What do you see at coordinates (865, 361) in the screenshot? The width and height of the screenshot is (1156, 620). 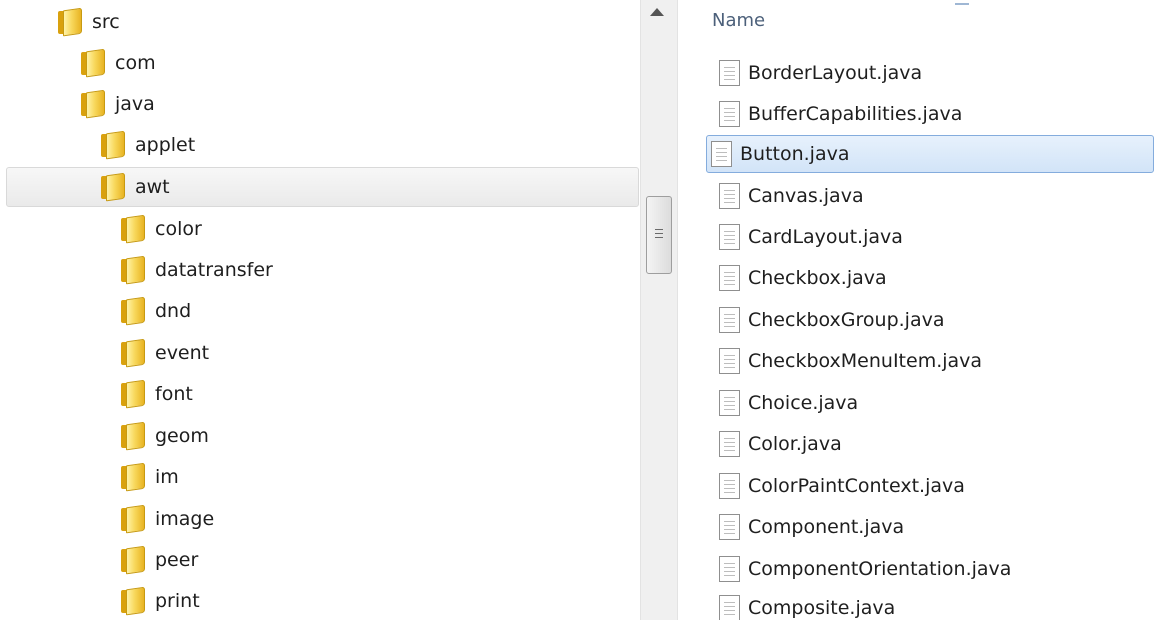 I see `file-name: CheckboxMenuItem.java` at bounding box center [865, 361].